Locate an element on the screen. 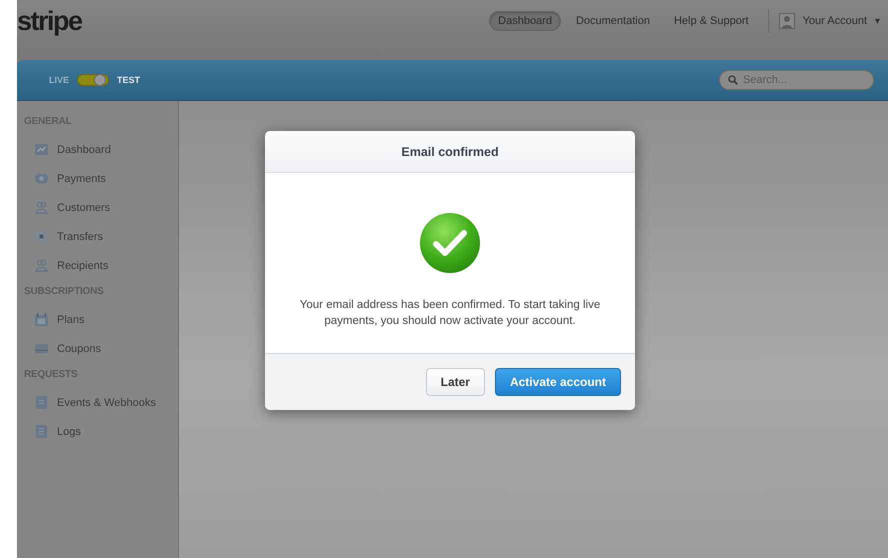 This screenshot has width=888, height=558. user-icon is located at coordinates (786, 21).